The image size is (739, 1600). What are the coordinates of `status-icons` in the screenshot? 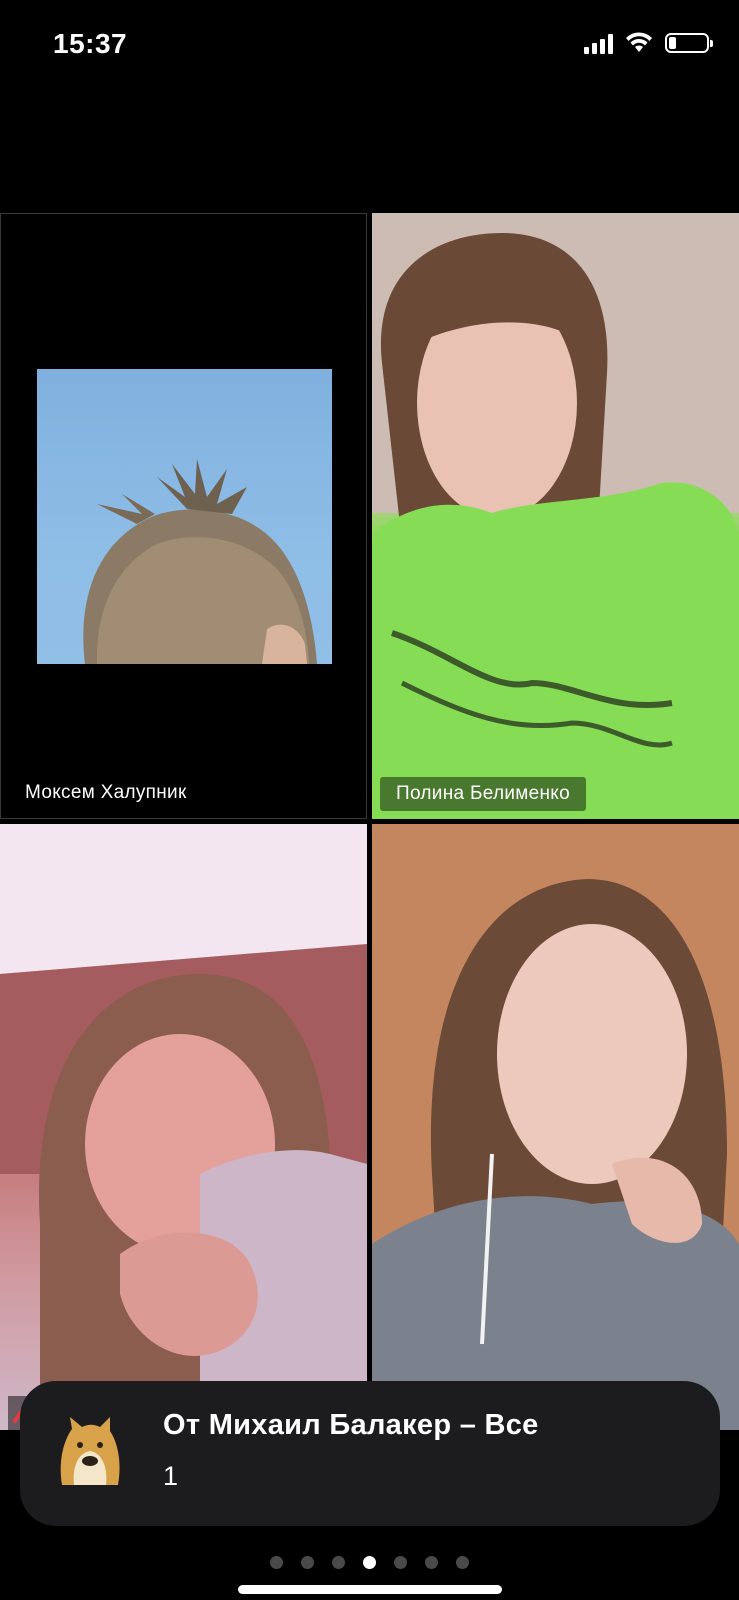 It's located at (648, 43).